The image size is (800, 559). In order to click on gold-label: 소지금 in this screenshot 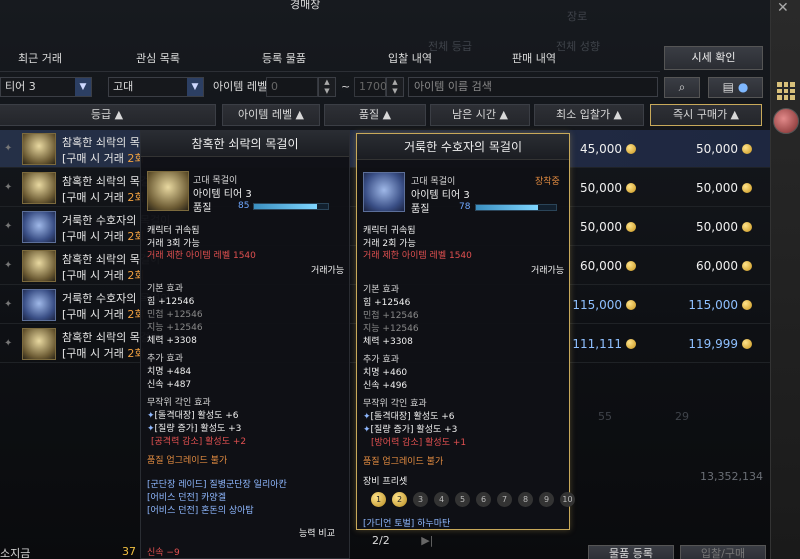, I will do `click(15, 553)`.